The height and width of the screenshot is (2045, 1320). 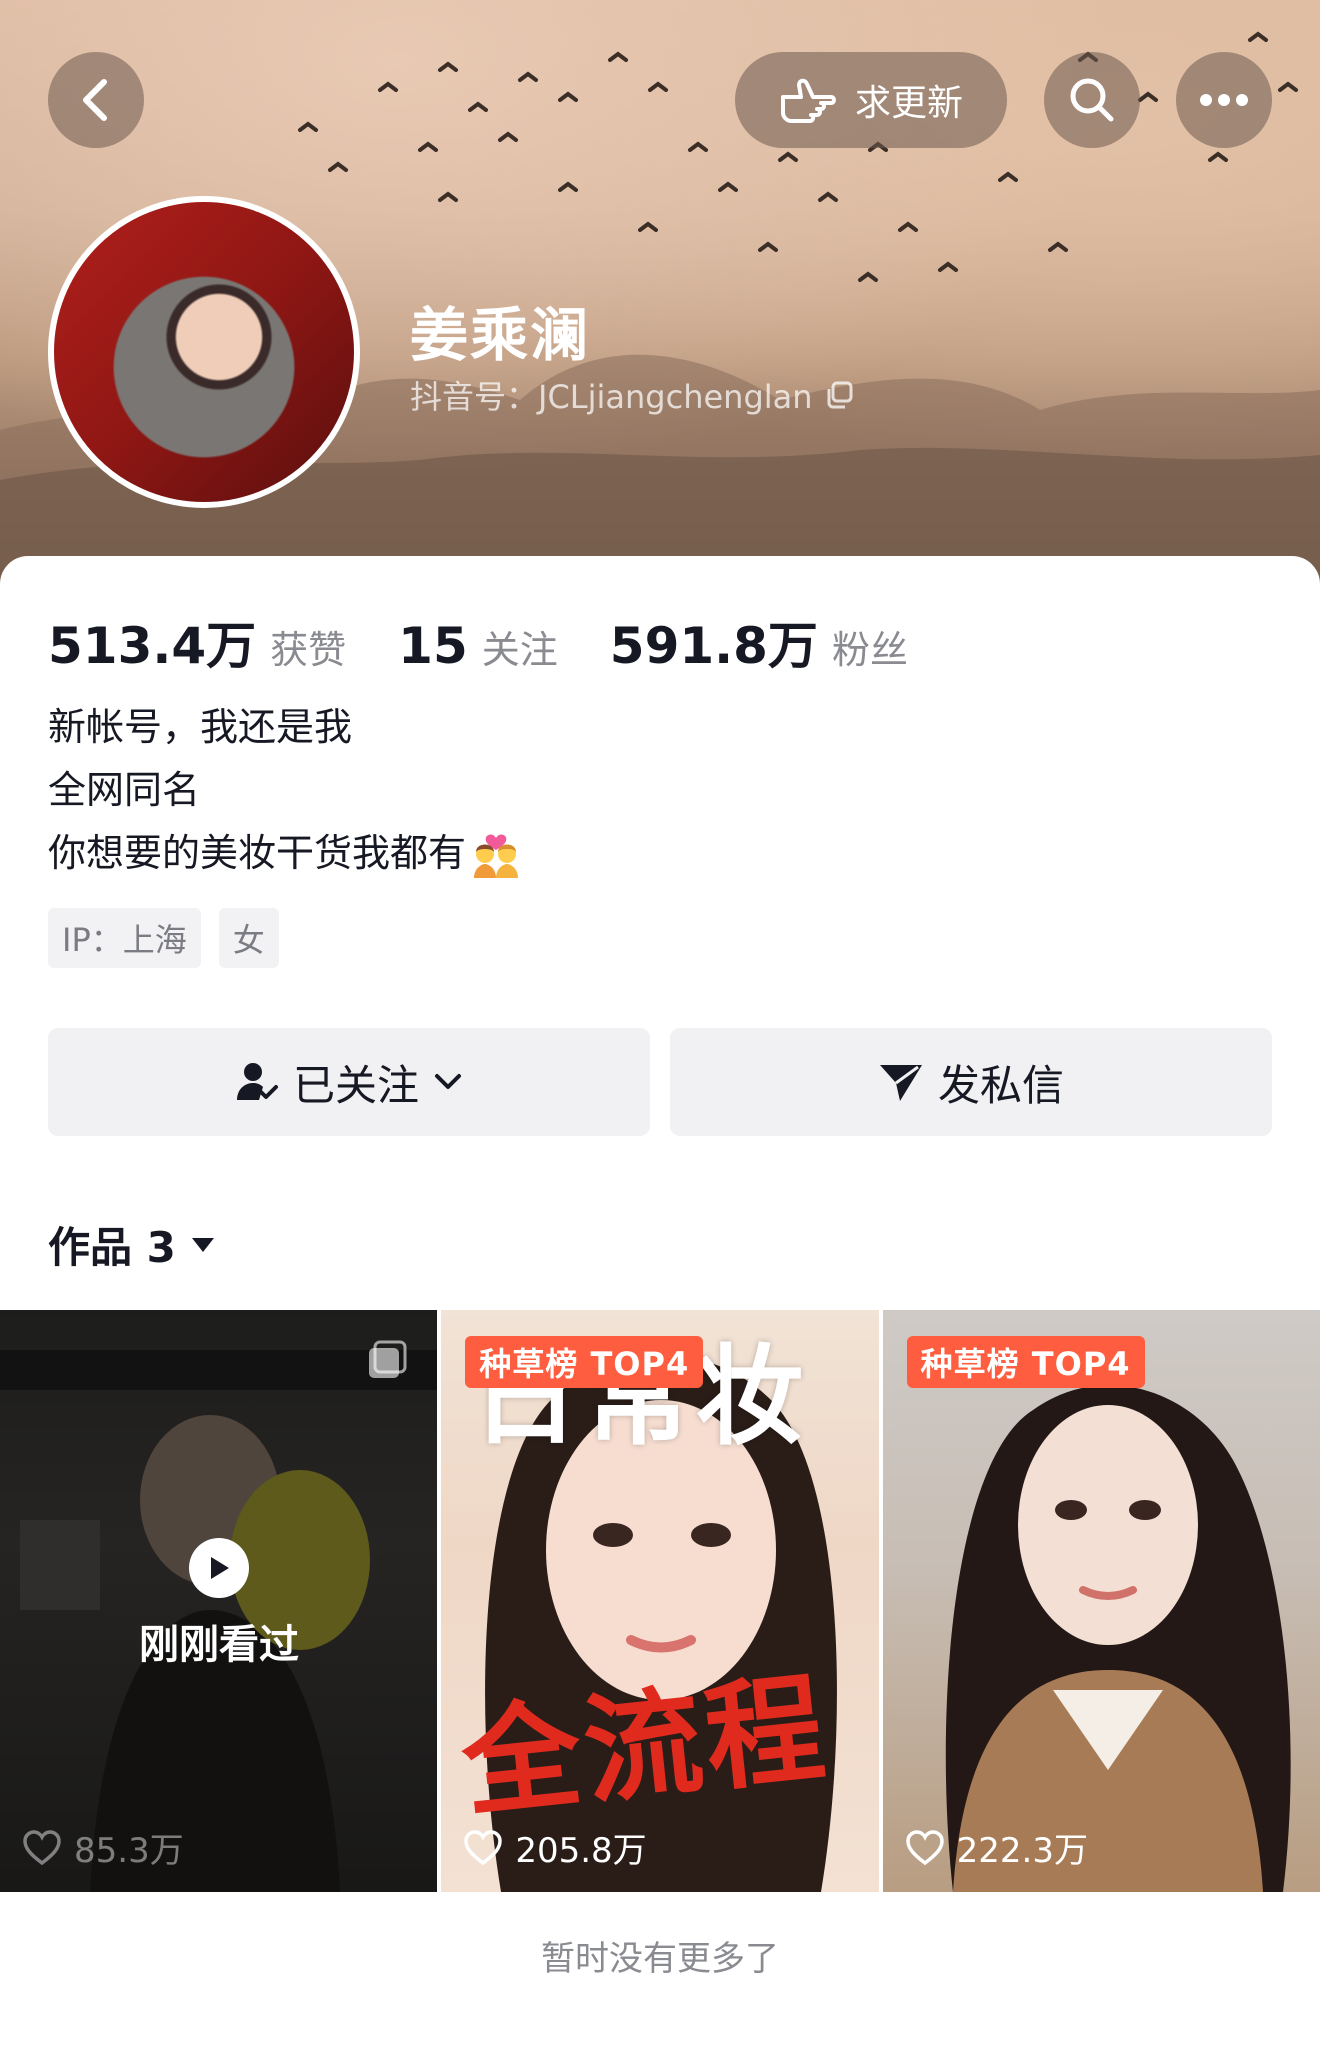 I want to click on tab-works: 作品 3, so click(x=132, y=1244).